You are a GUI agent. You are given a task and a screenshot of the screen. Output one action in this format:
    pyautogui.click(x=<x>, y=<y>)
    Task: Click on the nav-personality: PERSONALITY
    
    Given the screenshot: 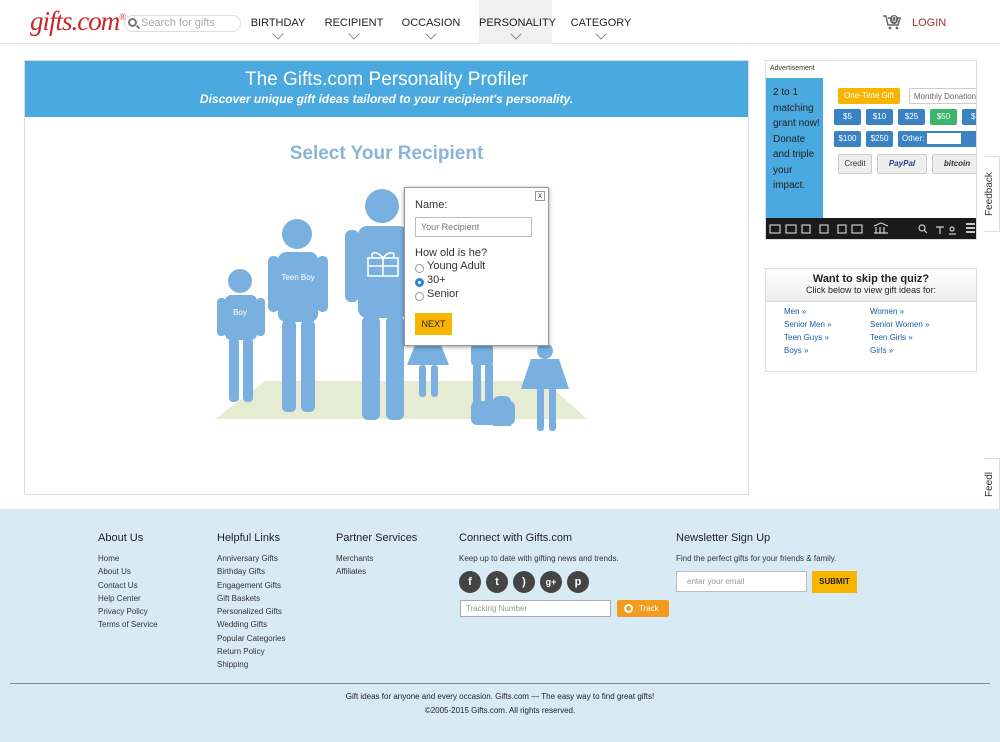 What is the action you would take?
    pyautogui.click(x=517, y=22)
    